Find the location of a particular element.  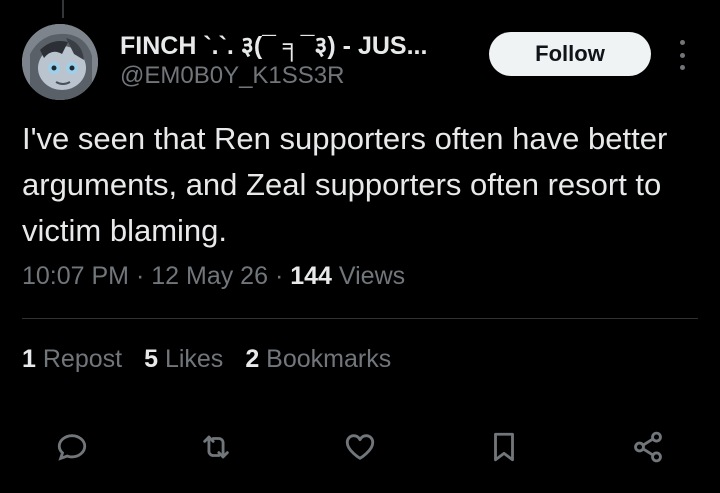

like-icon is located at coordinates (360, 447).